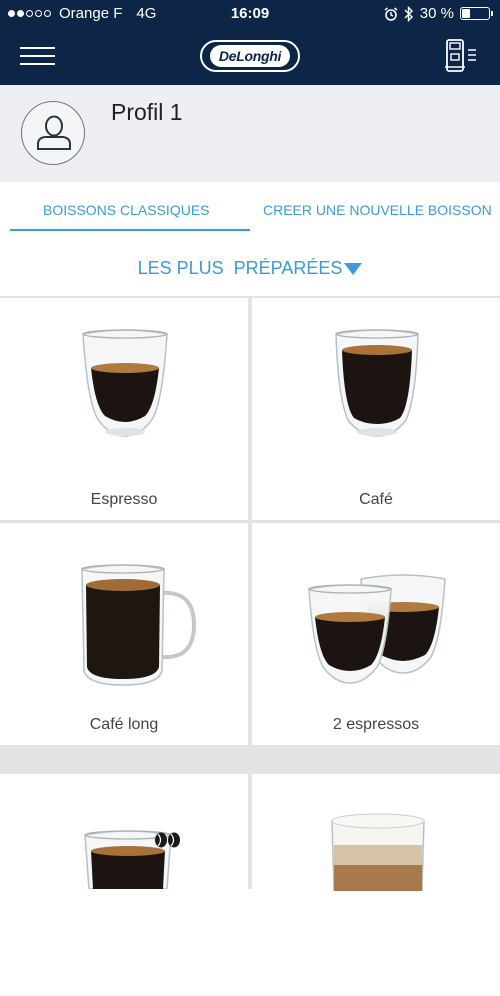 The width and height of the screenshot is (500, 996). Describe the element at coordinates (124, 724) in the screenshot. I see `drink-label: Café long` at that location.